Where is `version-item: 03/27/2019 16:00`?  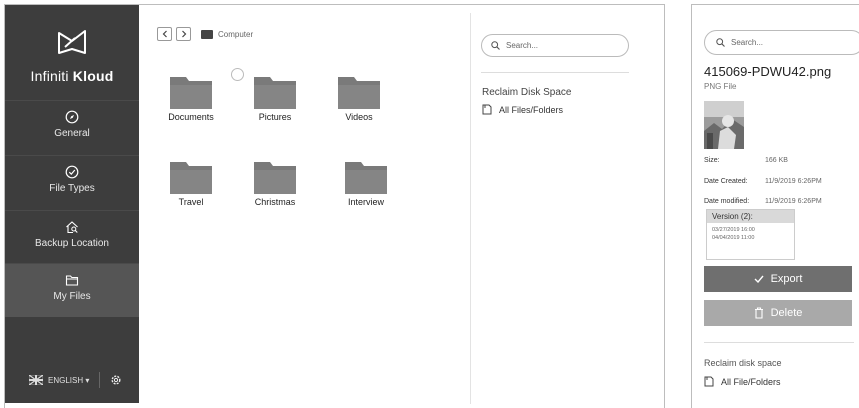
version-item: 03/27/2019 16:00 is located at coordinates (750, 228).